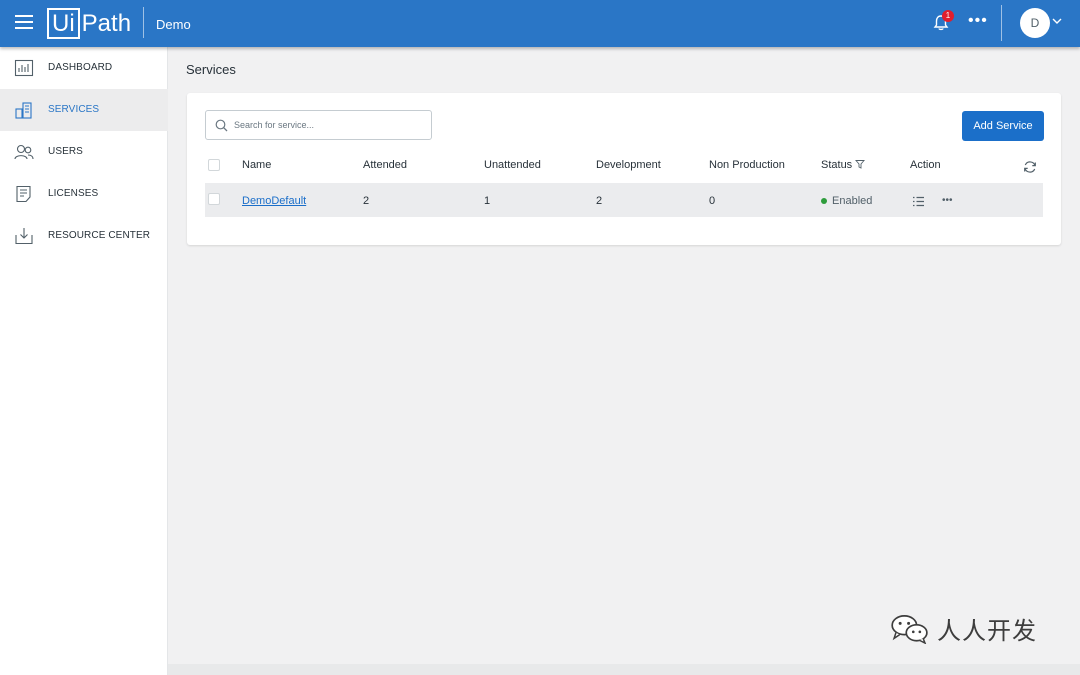 This screenshot has width=1080, height=675. Describe the element at coordinates (106, 23) in the screenshot. I see `logo-rest-text: Path` at that location.